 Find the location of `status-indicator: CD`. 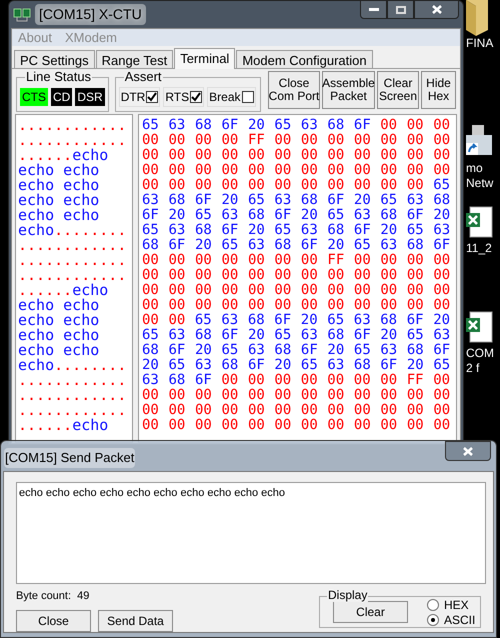

status-indicator: CD is located at coordinates (61, 97).